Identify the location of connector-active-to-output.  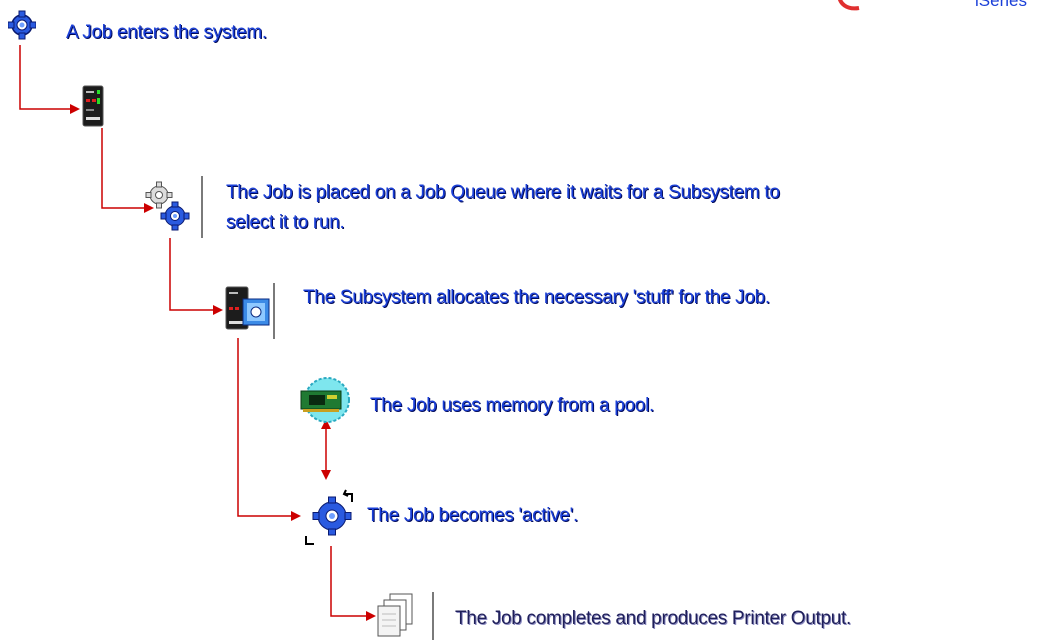
(353, 583).